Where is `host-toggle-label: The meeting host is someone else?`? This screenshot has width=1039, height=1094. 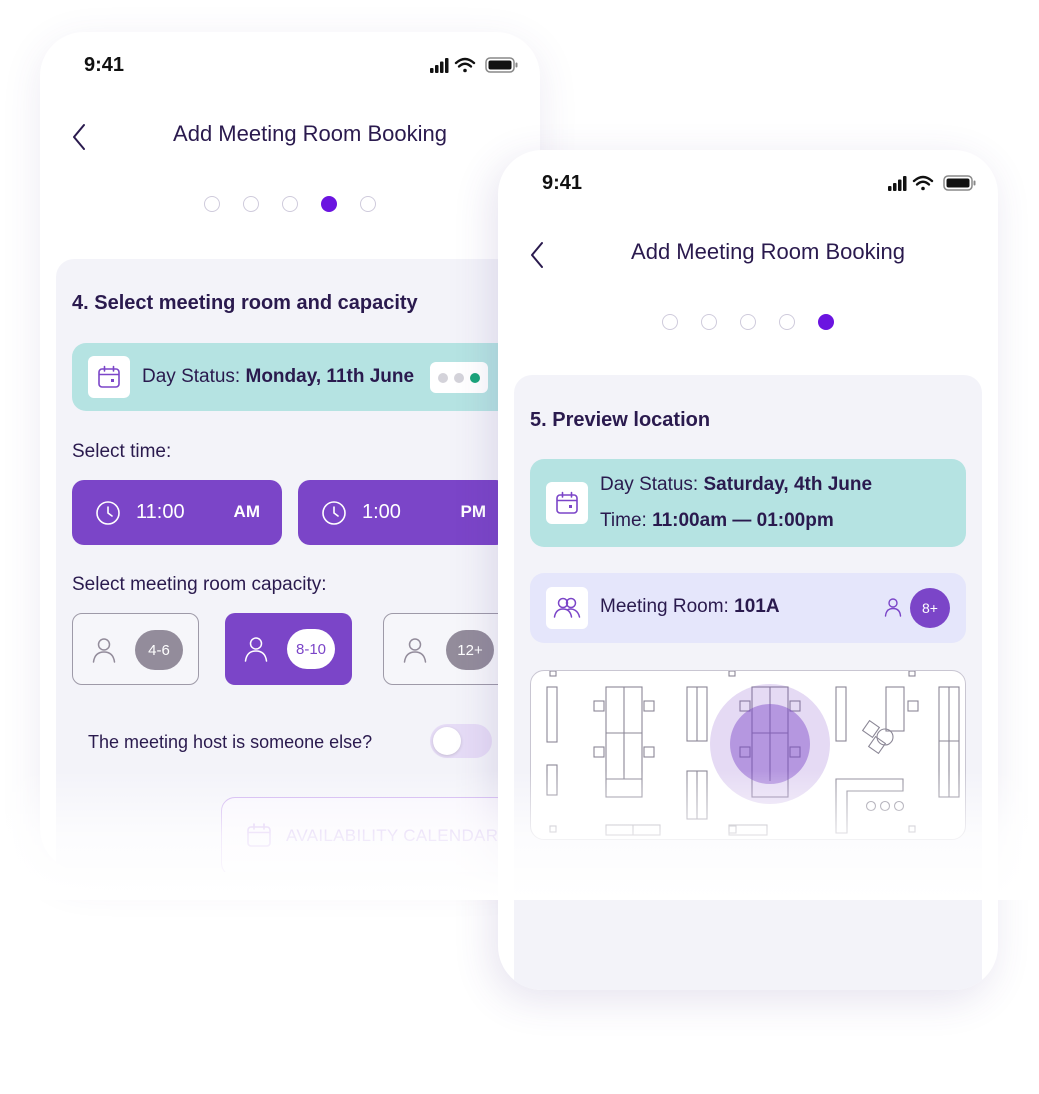 host-toggle-label: The meeting host is someone else? is located at coordinates (230, 742).